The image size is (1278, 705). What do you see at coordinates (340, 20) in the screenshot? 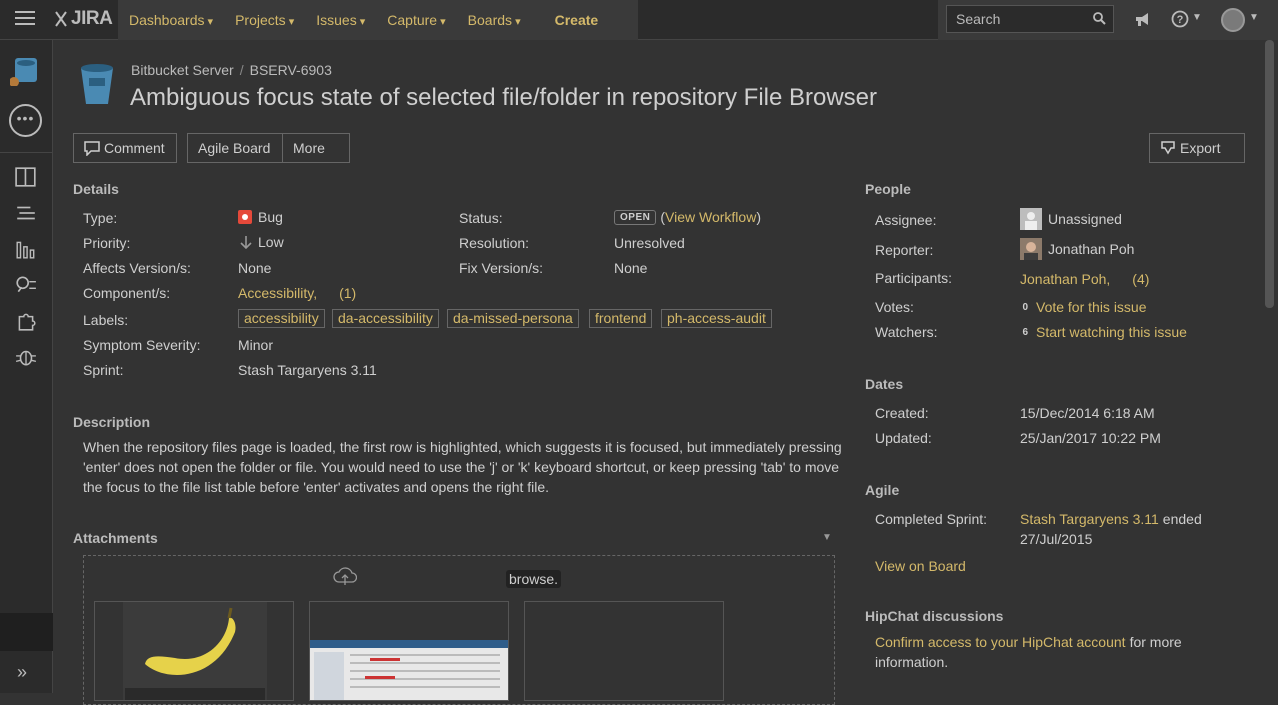
I see `nav-issues: Issues` at bounding box center [340, 20].